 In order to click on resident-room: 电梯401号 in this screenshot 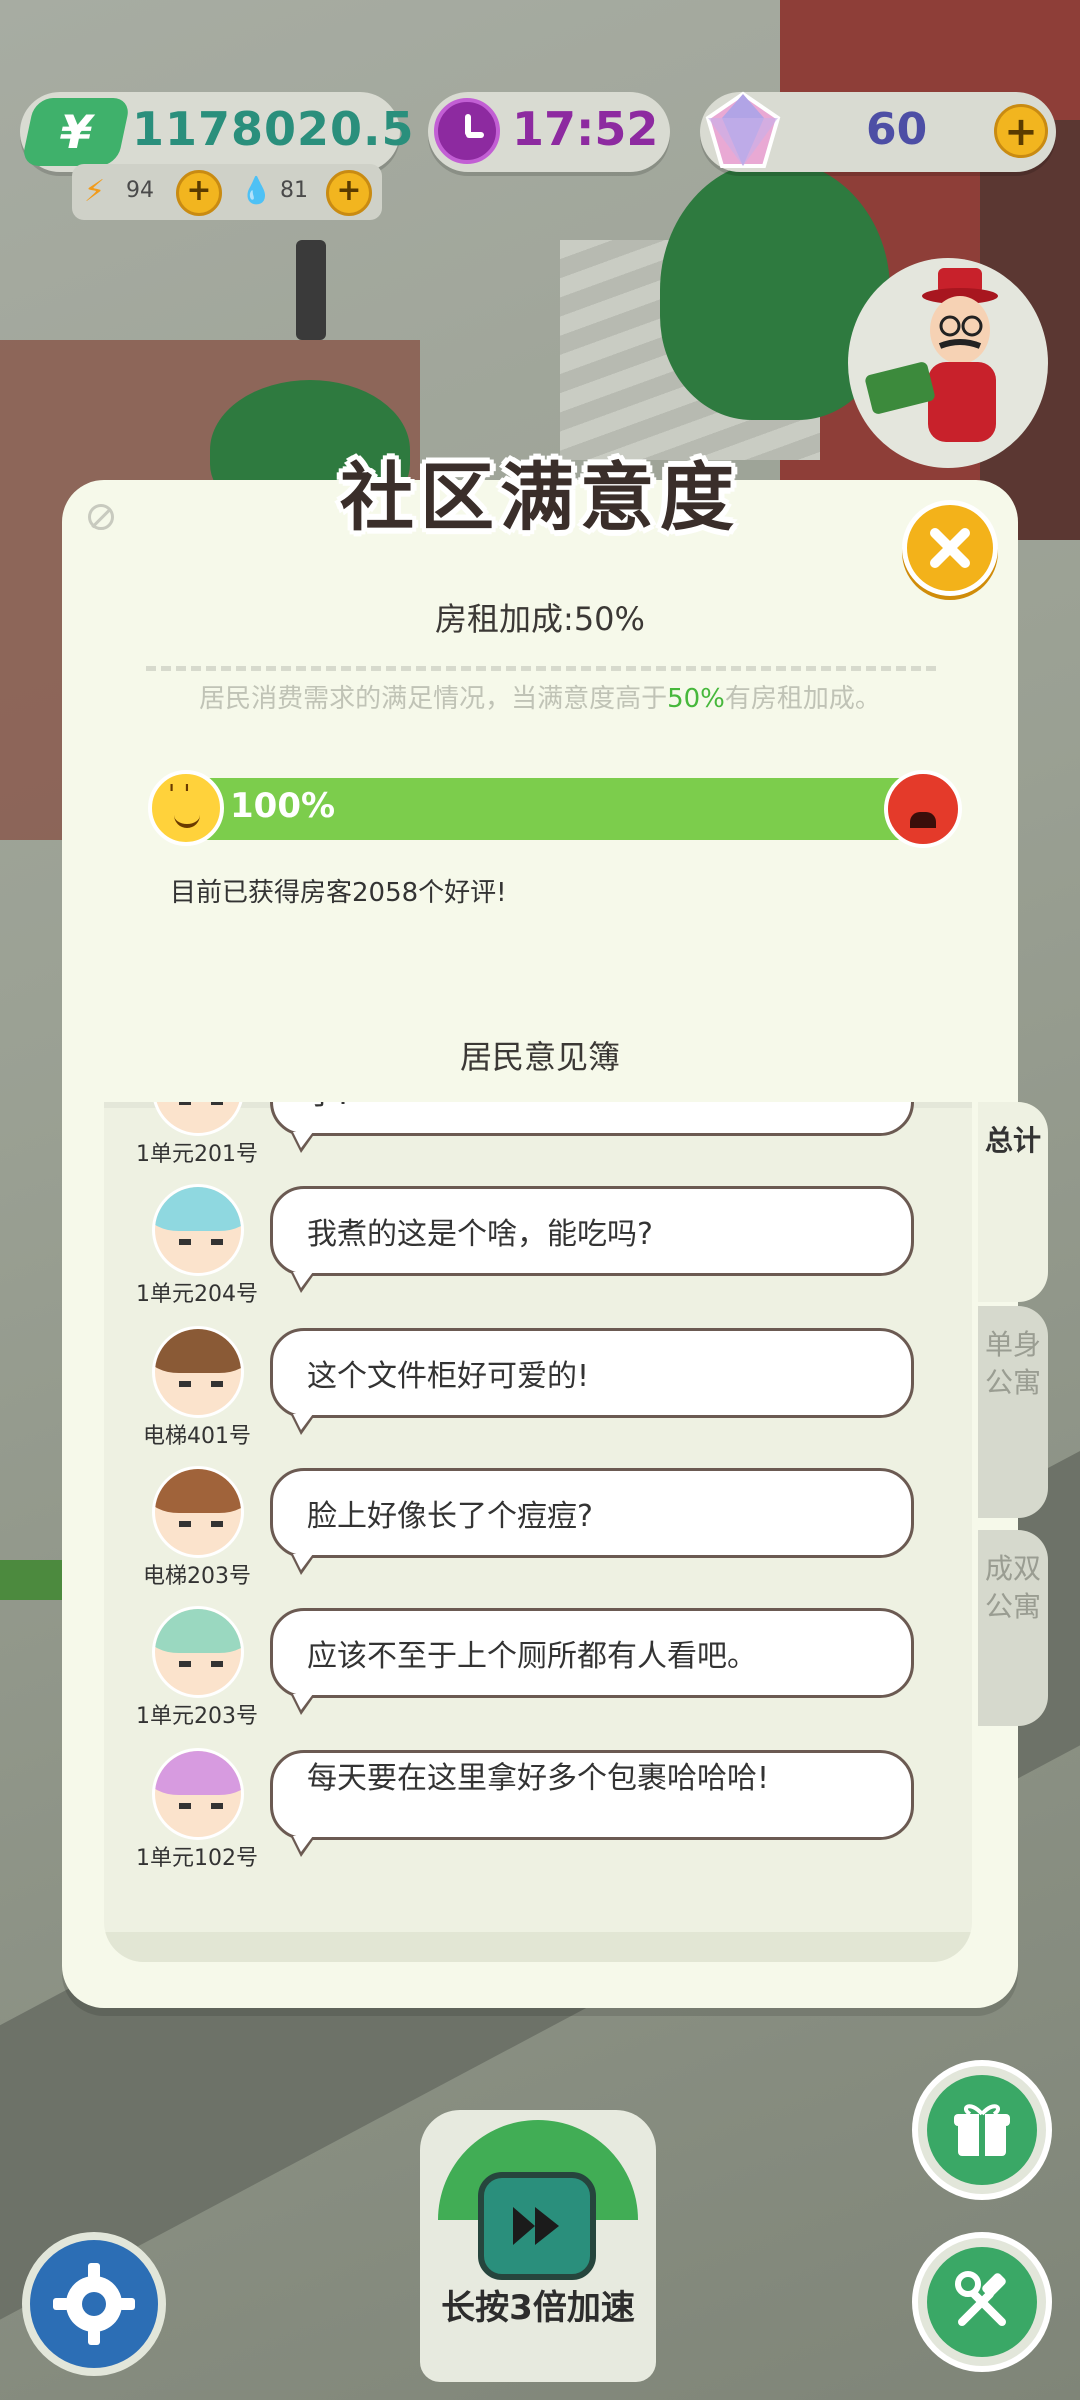, I will do `click(197, 1436)`.